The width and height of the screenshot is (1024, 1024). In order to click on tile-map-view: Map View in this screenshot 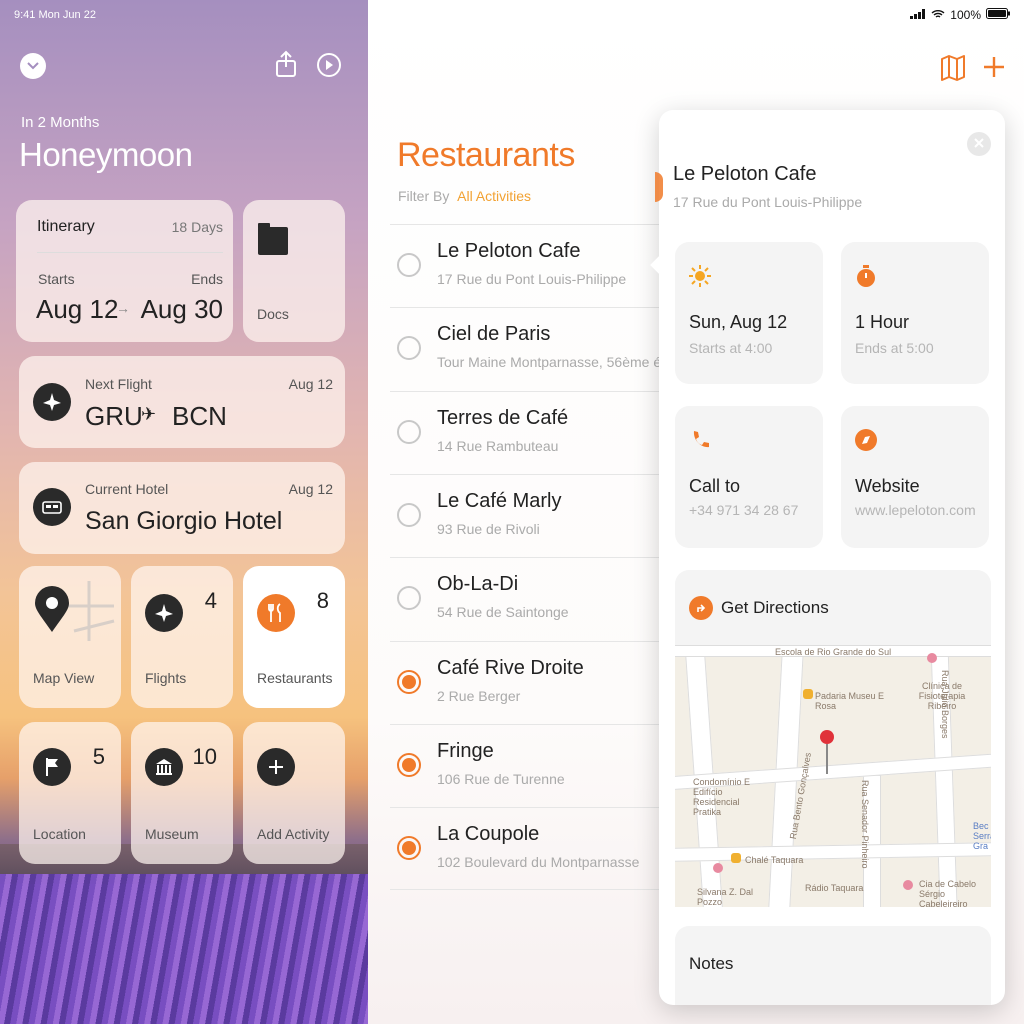, I will do `click(70, 637)`.